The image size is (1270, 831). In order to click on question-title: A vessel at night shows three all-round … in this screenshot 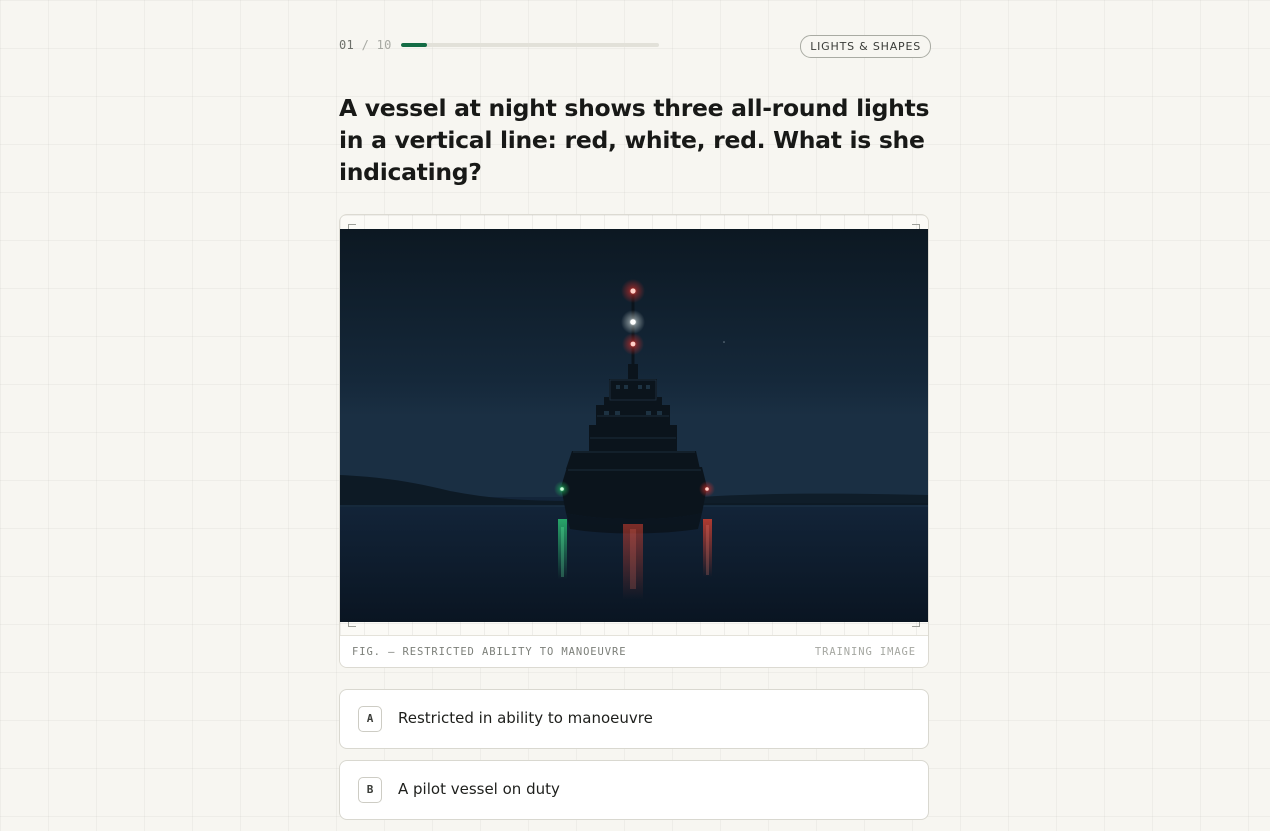, I will do `click(634, 140)`.